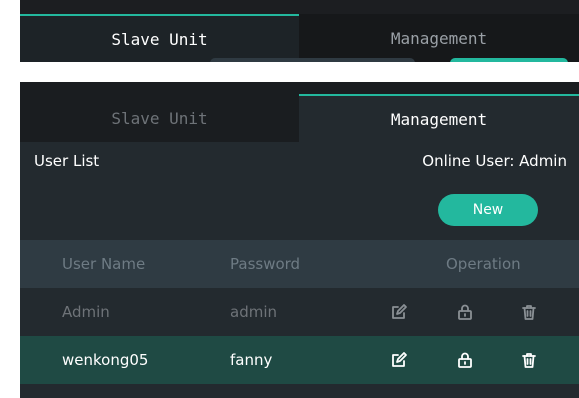 Image resolution: width=579 pixels, height=398 pixels. Describe the element at coordinates (159, 118) in the screenshot. I see `tab-slave-unit: Slave Unit` at that location.